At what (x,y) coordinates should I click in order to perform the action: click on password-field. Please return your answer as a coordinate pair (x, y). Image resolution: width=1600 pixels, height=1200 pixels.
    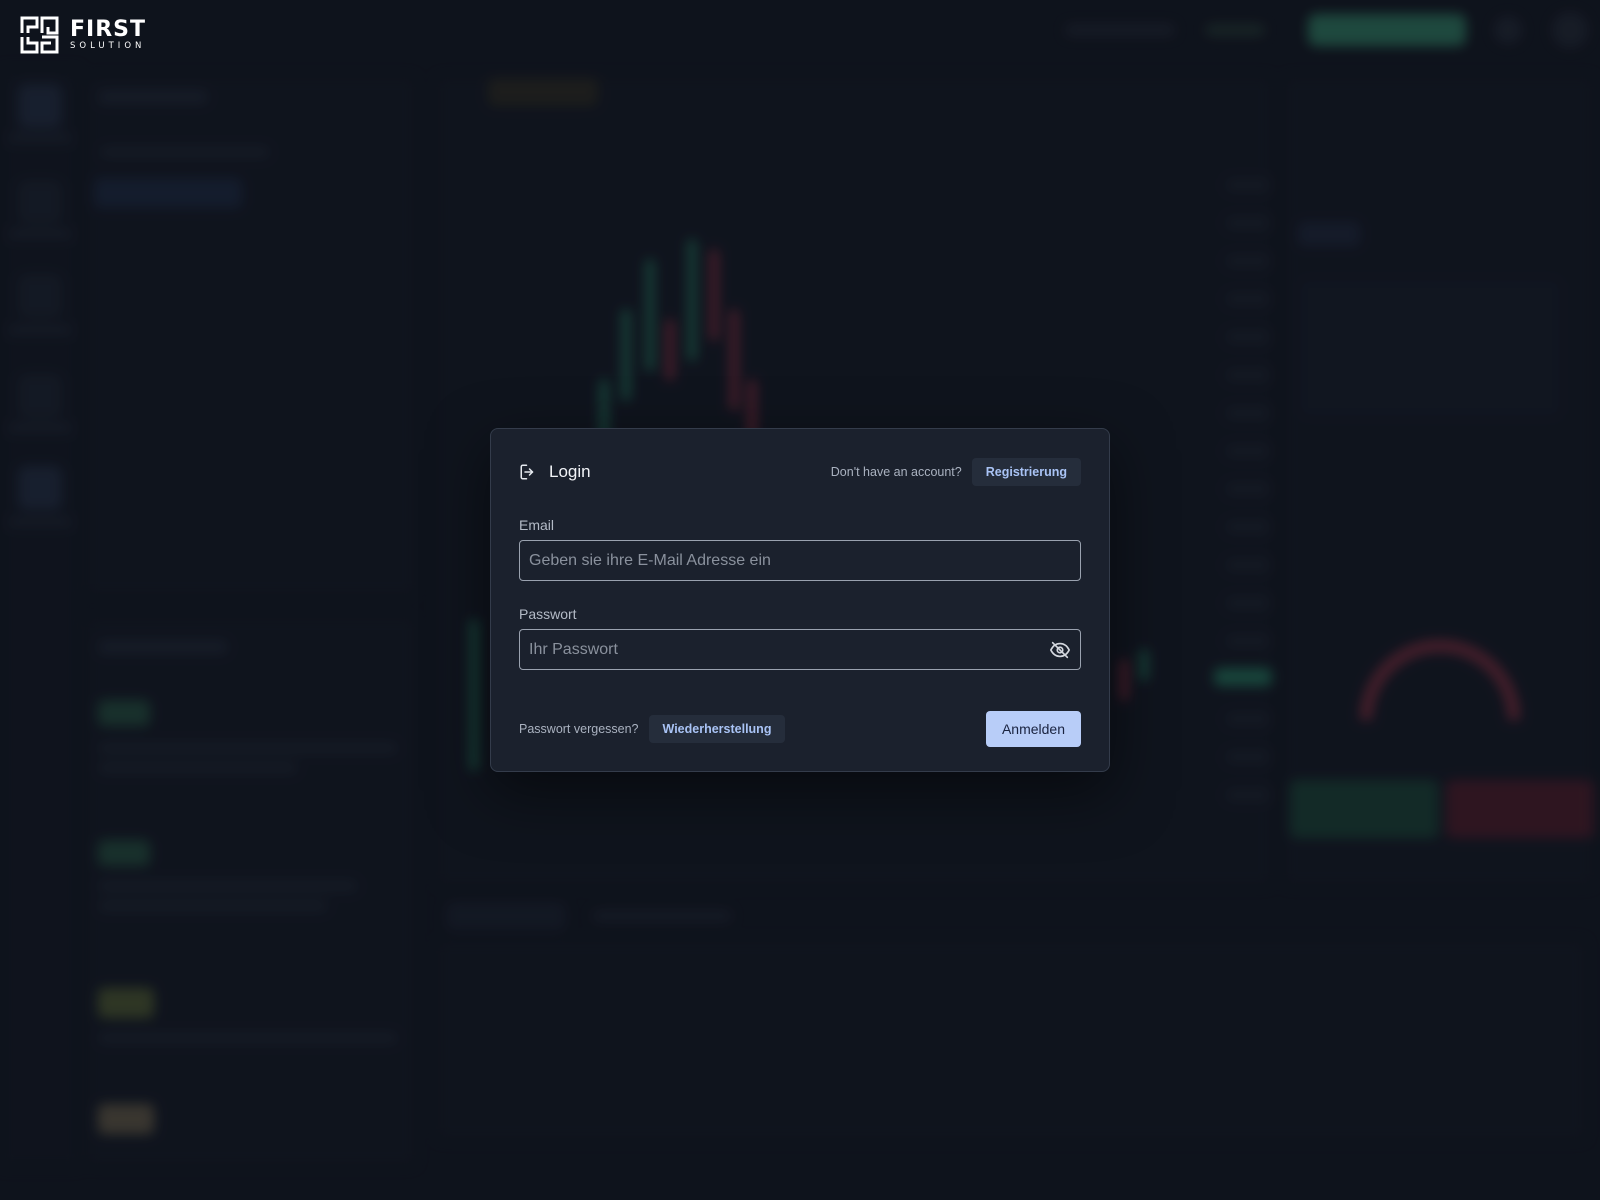
    Looking at the image, I should click on (789, 649).